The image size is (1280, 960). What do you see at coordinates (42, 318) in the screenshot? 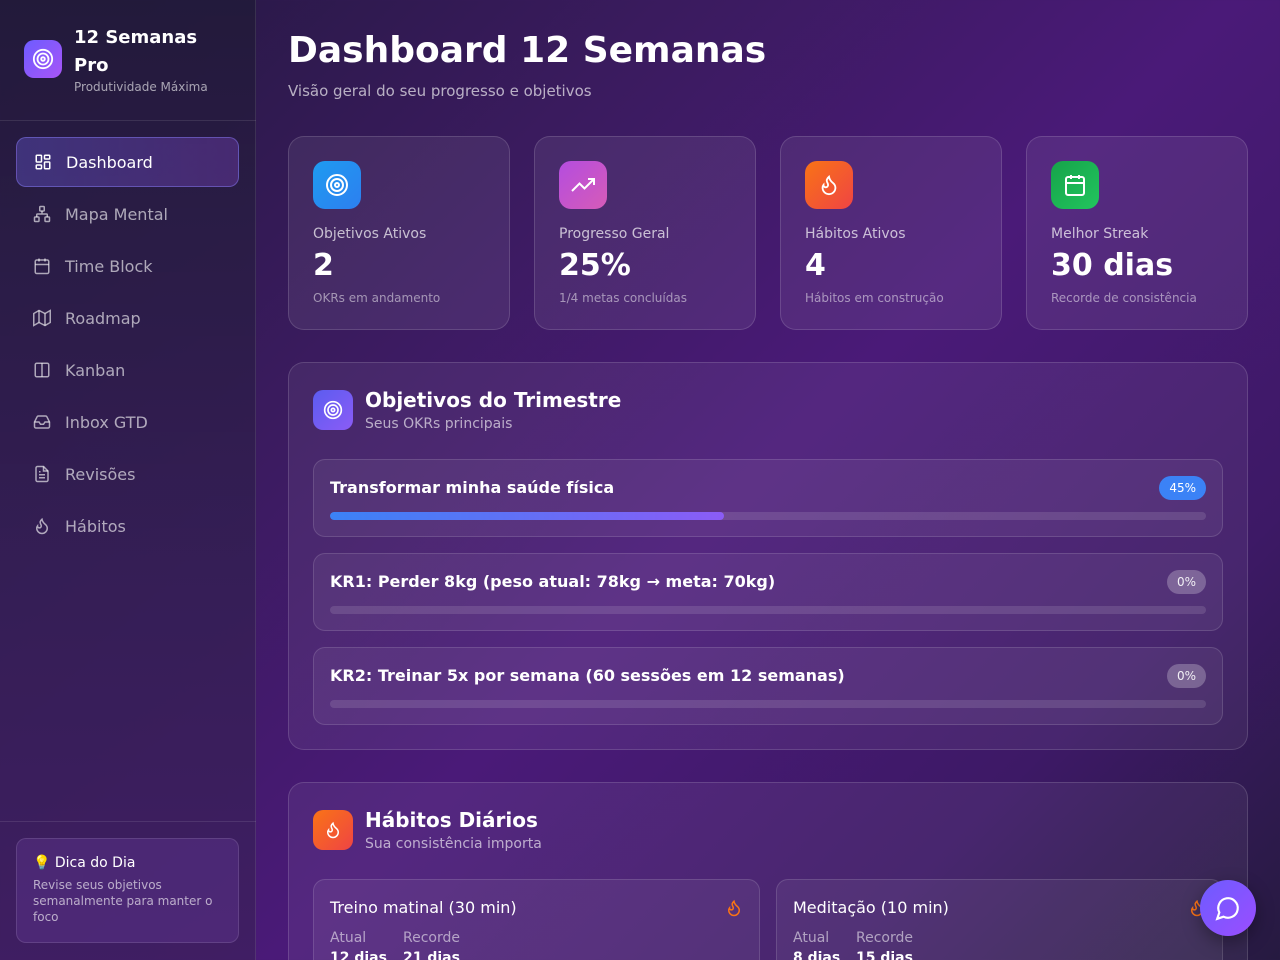
I see `map-icon` at bounding box center [42, 318].